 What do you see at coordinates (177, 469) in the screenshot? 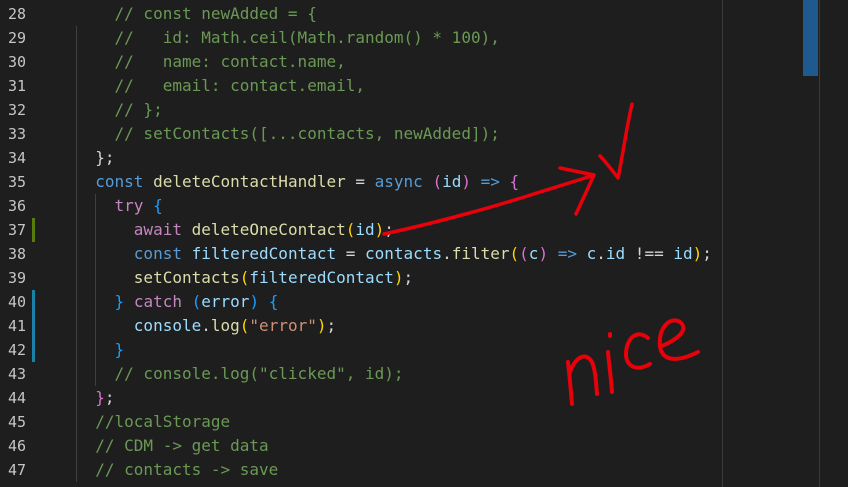
I see `code-token: // contacts -> save` at bounding box center [177, 469].